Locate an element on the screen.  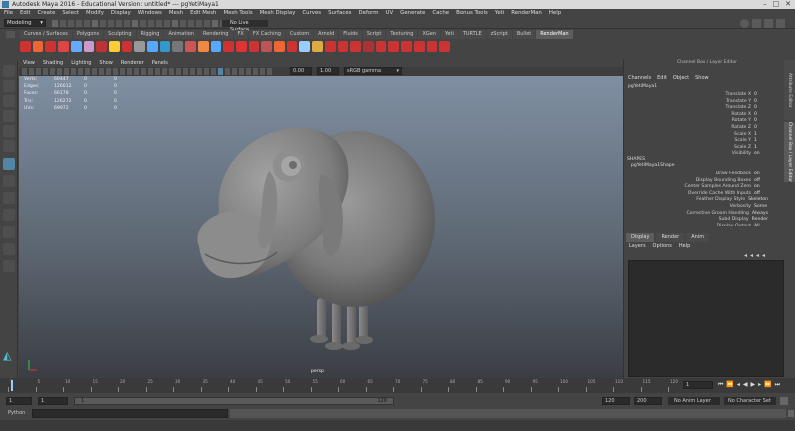
go-to-end-icon: ⏭ is located at coordinates (777, 385).